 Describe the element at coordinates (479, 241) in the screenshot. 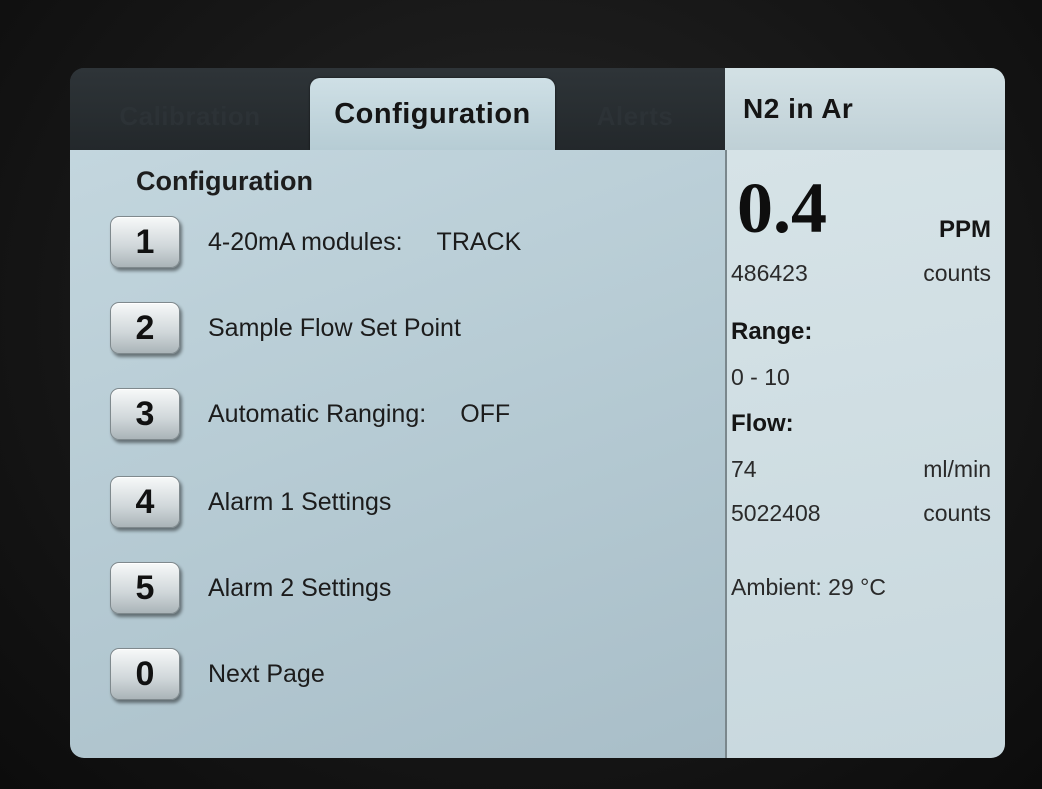

I see `menu-item-value: TRACK` at that location.